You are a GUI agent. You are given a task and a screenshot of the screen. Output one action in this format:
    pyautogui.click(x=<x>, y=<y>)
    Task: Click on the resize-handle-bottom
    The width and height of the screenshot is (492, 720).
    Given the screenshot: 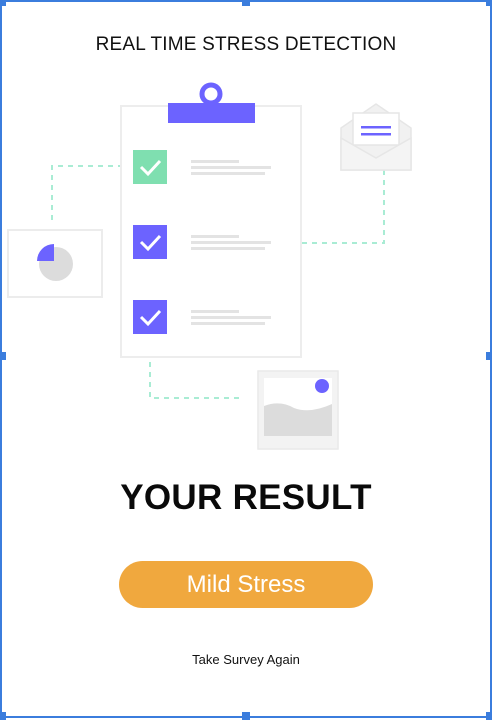 What is the action you would take?
    pyautogui.click(x=246, y=716)
    